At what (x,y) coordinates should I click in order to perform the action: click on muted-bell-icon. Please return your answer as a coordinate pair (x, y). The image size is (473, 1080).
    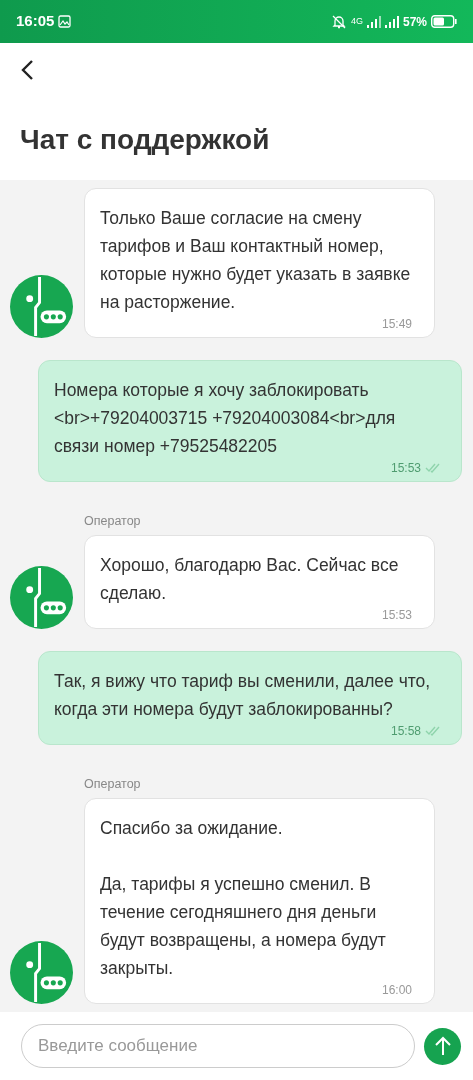
    Looking at the image, I should click on (338, 21).